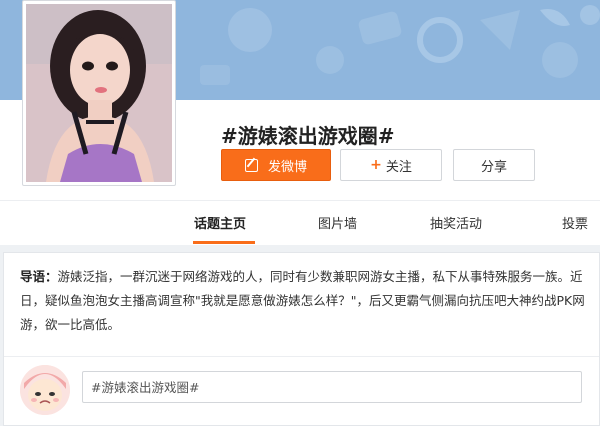 The image size is (600, 426). Describe the element at coordinates (308, 136) in the screenshot. I see `topic-title: #游婊滚出游戏圈#` at that location.